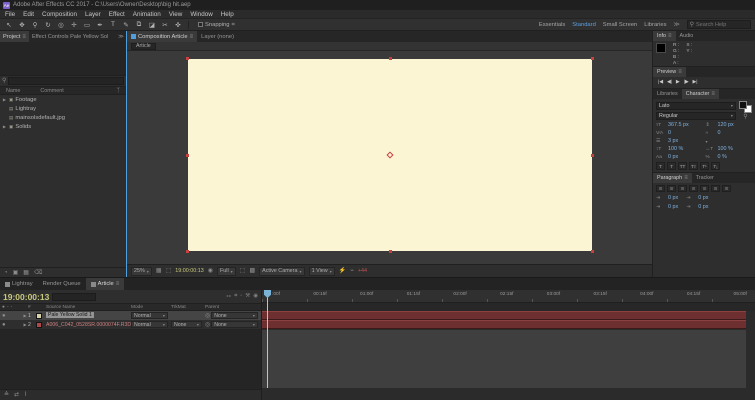 The width and height of the screenshot is (755, 400). Describe the element at coordinates (87, 25) in the screenshot. I see `shape-tool-icon: ▭` at that location.